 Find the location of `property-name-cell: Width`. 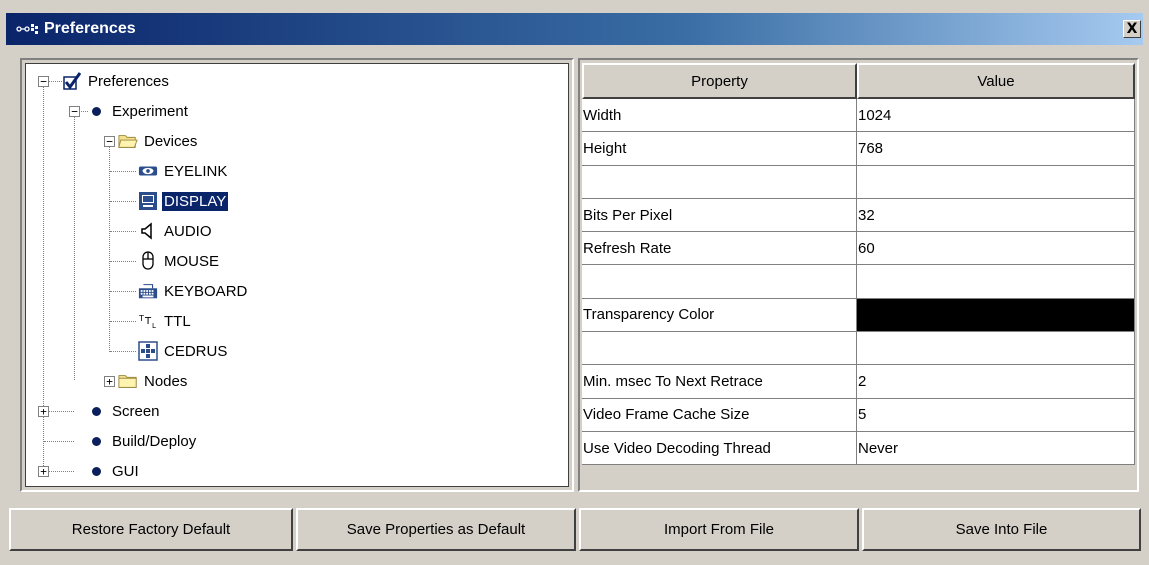

property-name-cell: Width is located at coordinates (719, 116).